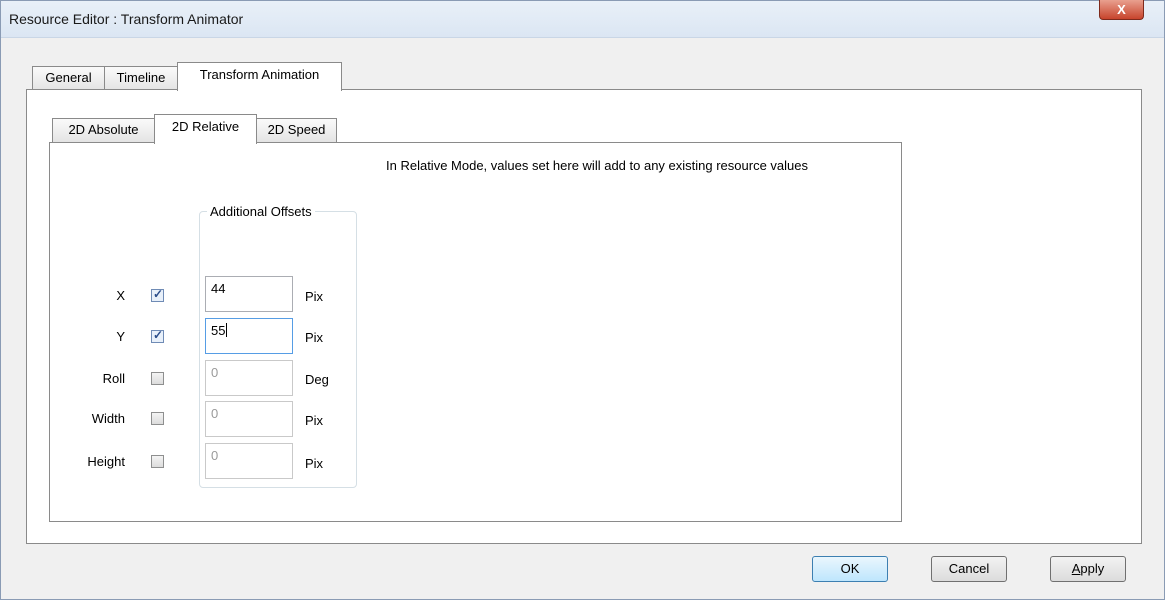 Image resolution: width=1165 pixels, height=600 pixels. I want to click on tab-transform-animation: Transform Animation, so click(259, 76).